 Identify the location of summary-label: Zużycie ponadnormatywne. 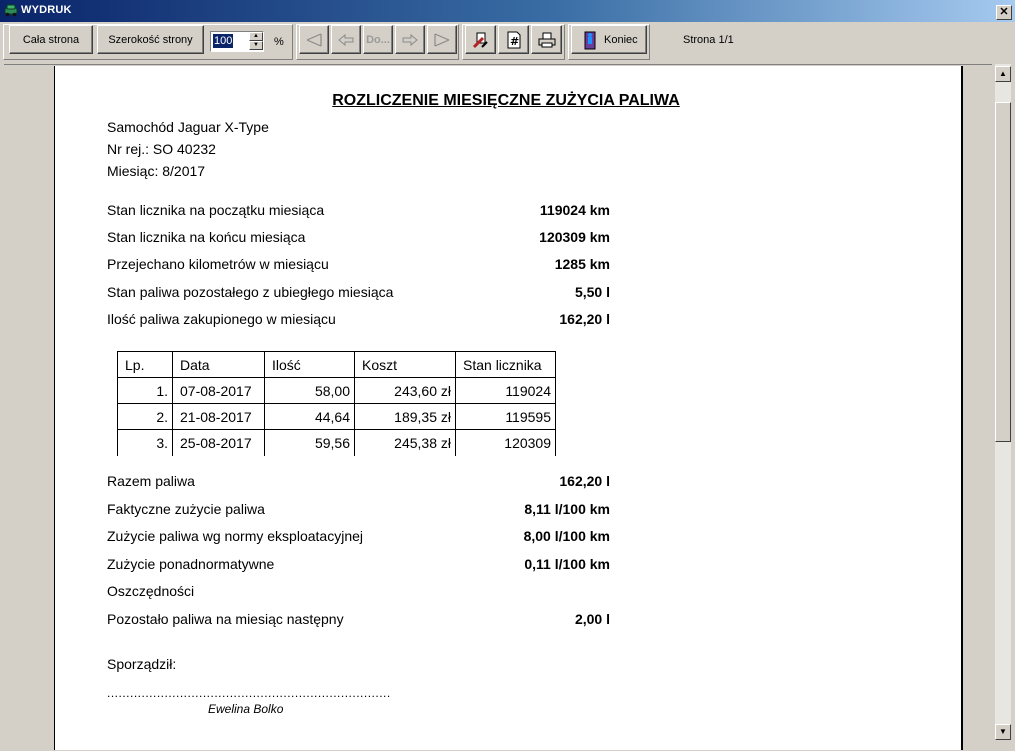
(191, 564).